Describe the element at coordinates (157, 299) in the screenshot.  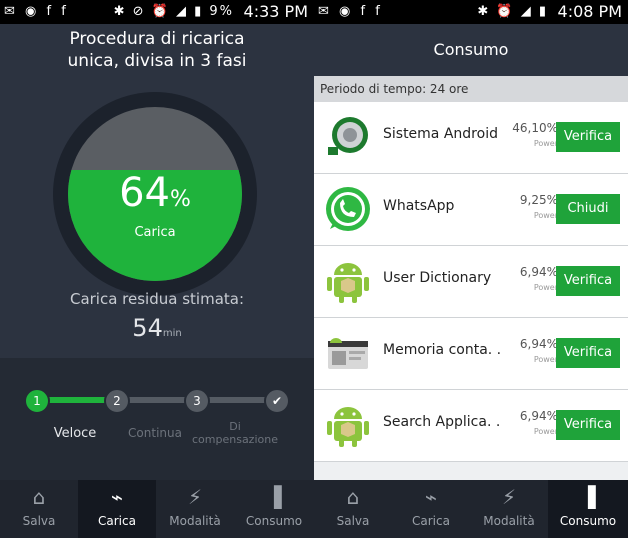
I see `remaining-label: Carica residua stimata:` at that location.